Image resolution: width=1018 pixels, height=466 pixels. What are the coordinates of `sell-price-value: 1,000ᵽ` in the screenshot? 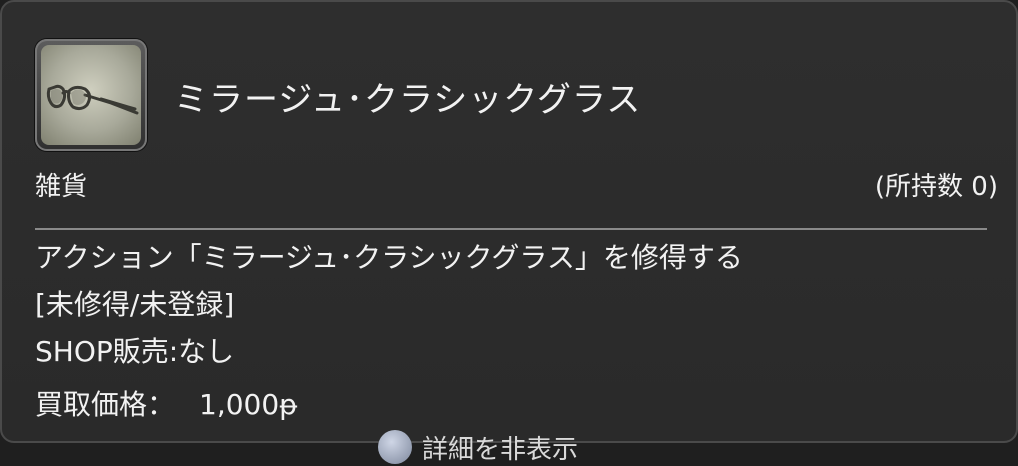 It's located at (248, 404).